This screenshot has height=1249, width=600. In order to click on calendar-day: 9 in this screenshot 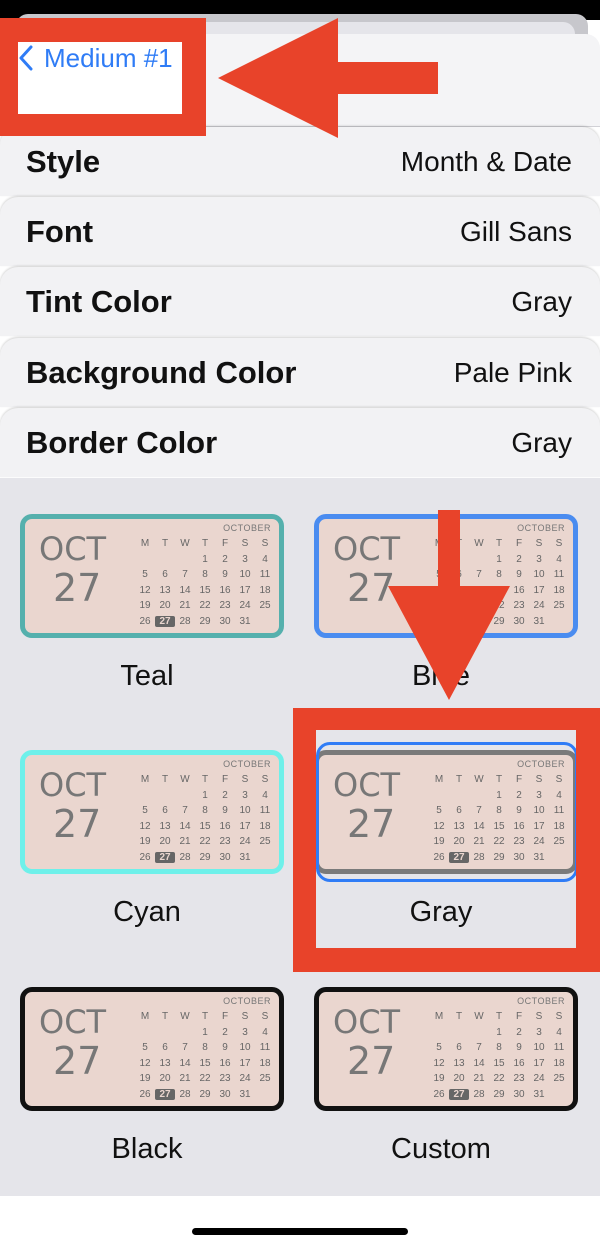, I will do `click(225, 811)`.